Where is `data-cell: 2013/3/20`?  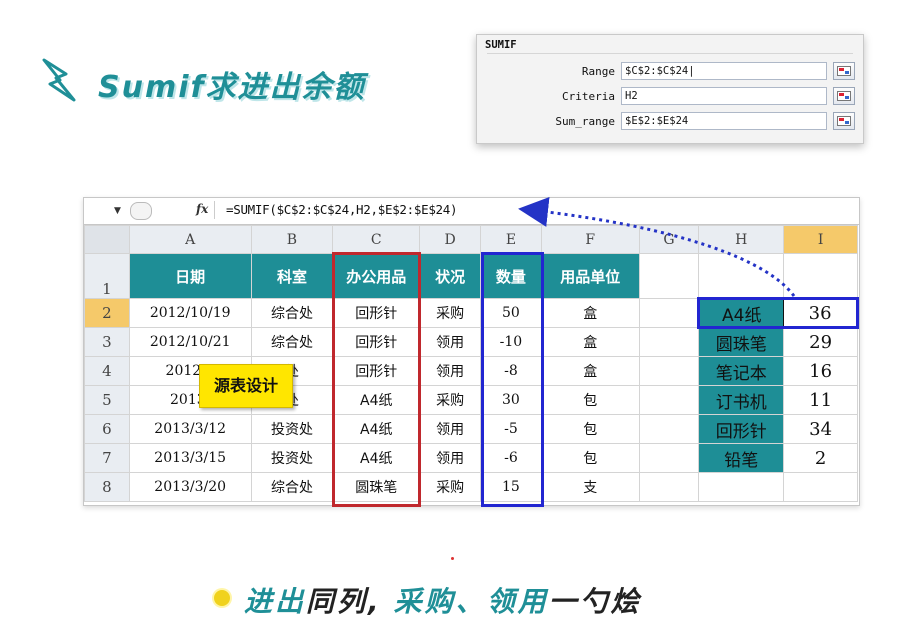
data-cell: 2013/3/20 is located at coordinates (190, 487).